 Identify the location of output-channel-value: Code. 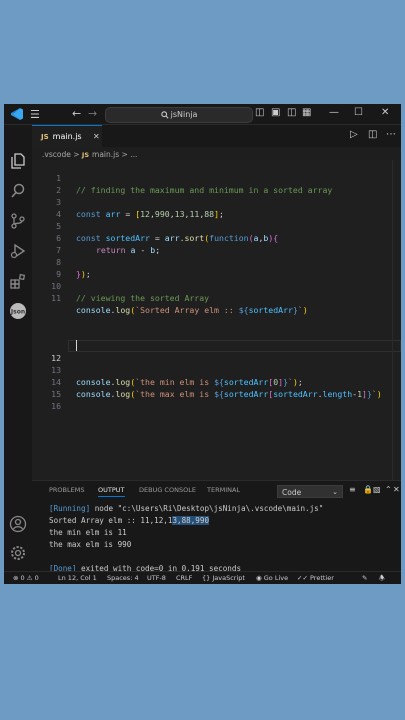
(292, 492).